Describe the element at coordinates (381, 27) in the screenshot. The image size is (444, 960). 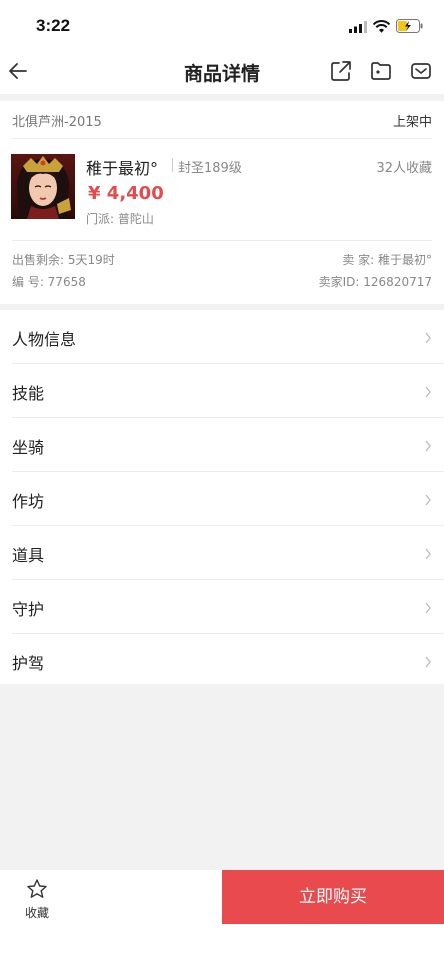
I see `wifi-icon` at that location.